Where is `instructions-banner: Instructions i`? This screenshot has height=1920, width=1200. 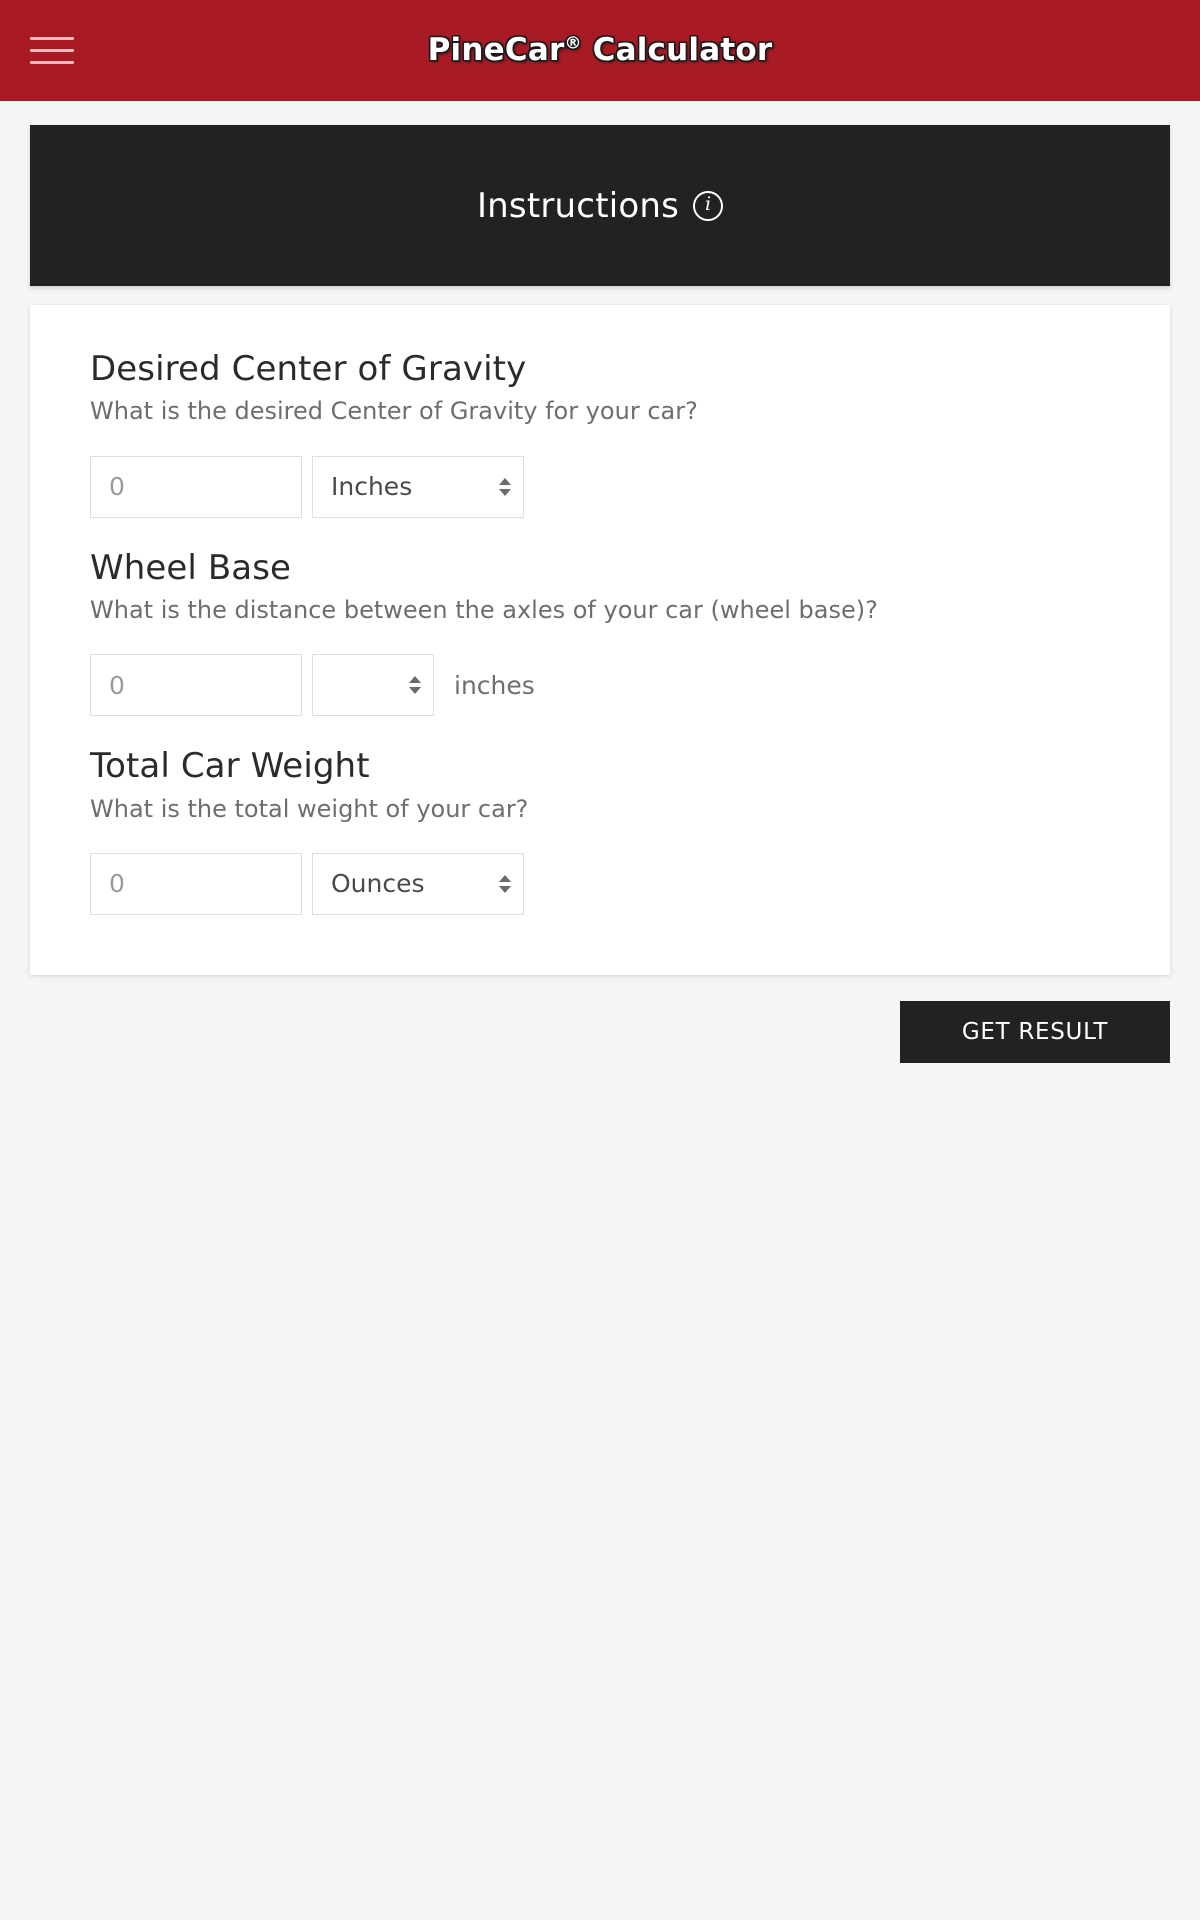
instructions-banner: Instructions i is located at coordinates (600, 205).